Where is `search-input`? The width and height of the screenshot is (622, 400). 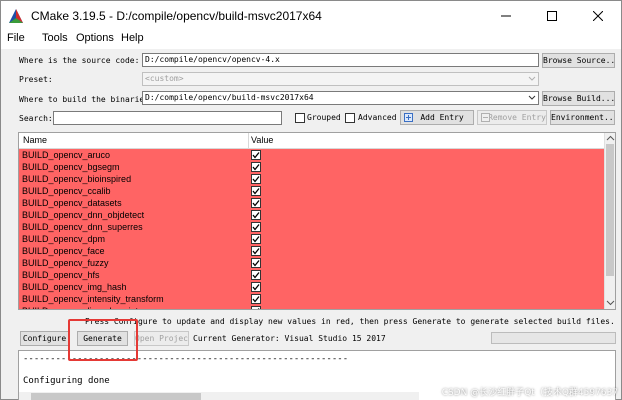 search-input is located at coordinates (167, 118).